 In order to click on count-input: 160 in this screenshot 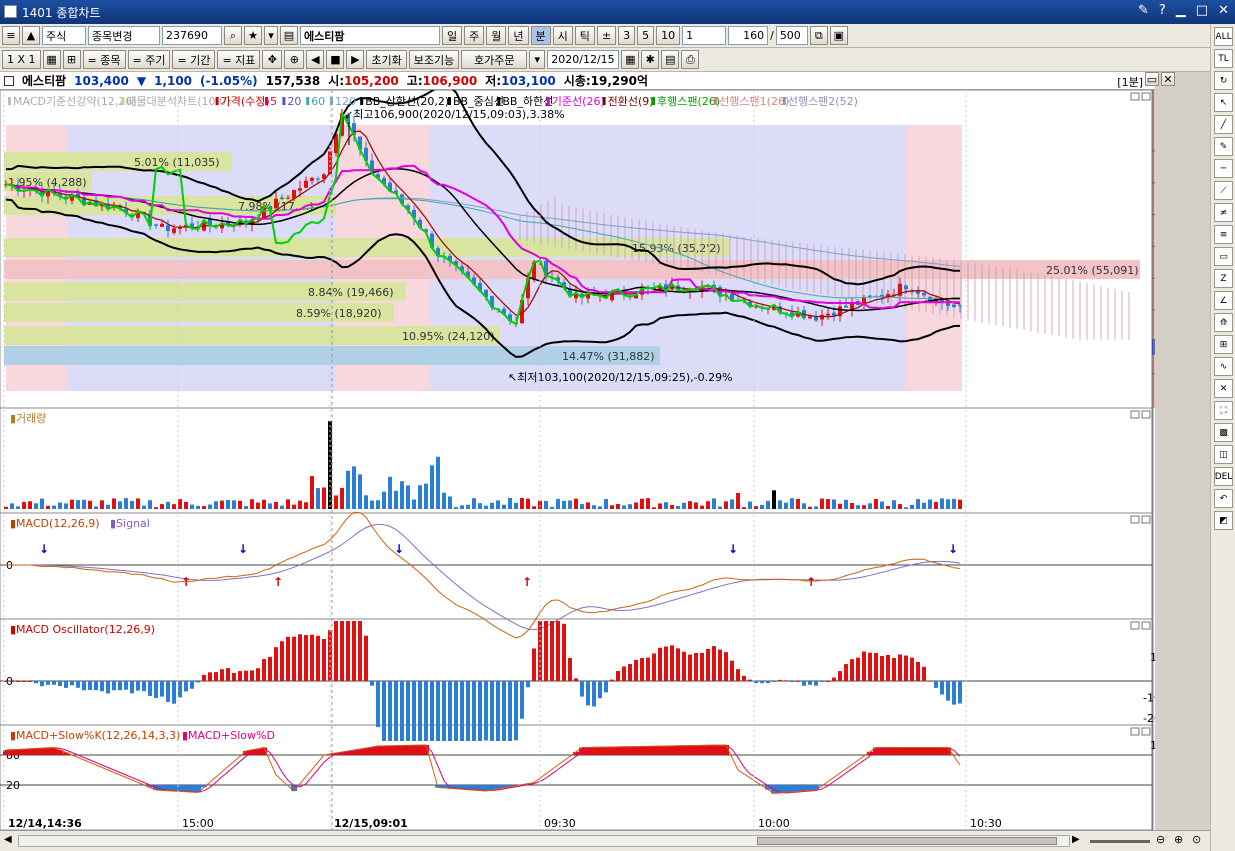, I will do `click(748, 35)`.